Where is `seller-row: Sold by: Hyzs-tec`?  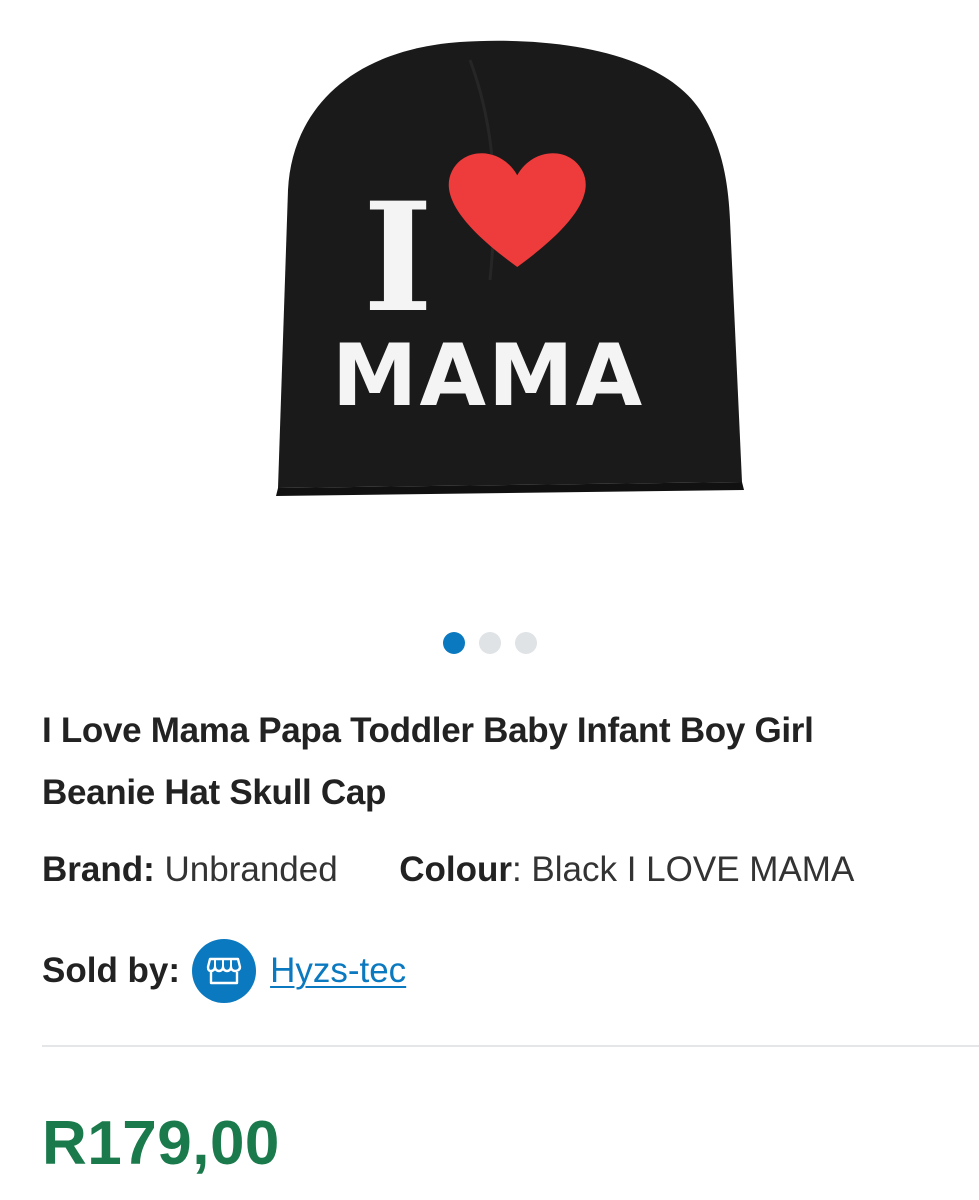
seller-row: Sold by: Hyzs-tec is located at coordinates (224, 971).